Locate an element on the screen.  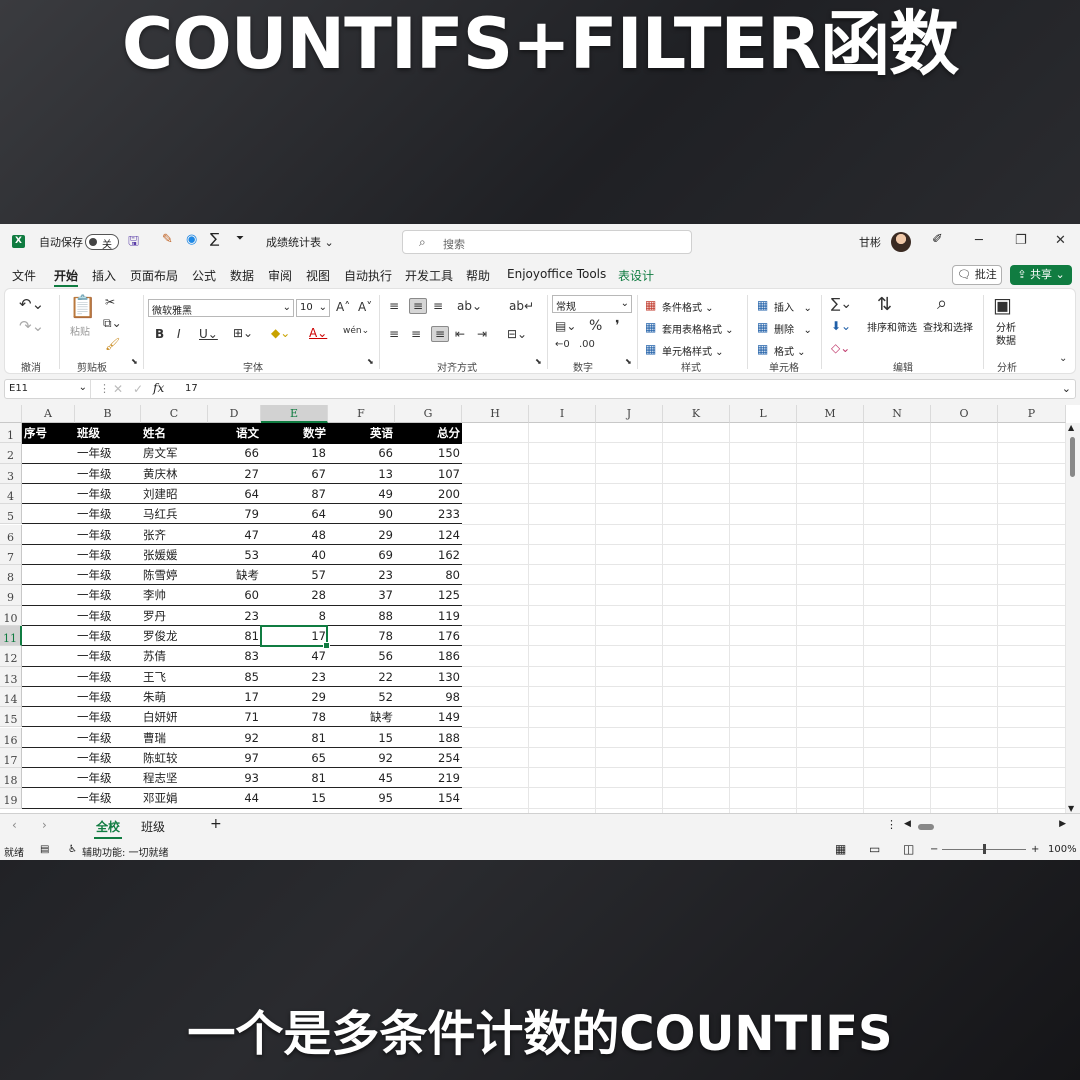
table-cell: 162 is located at coordinates (428, 555).